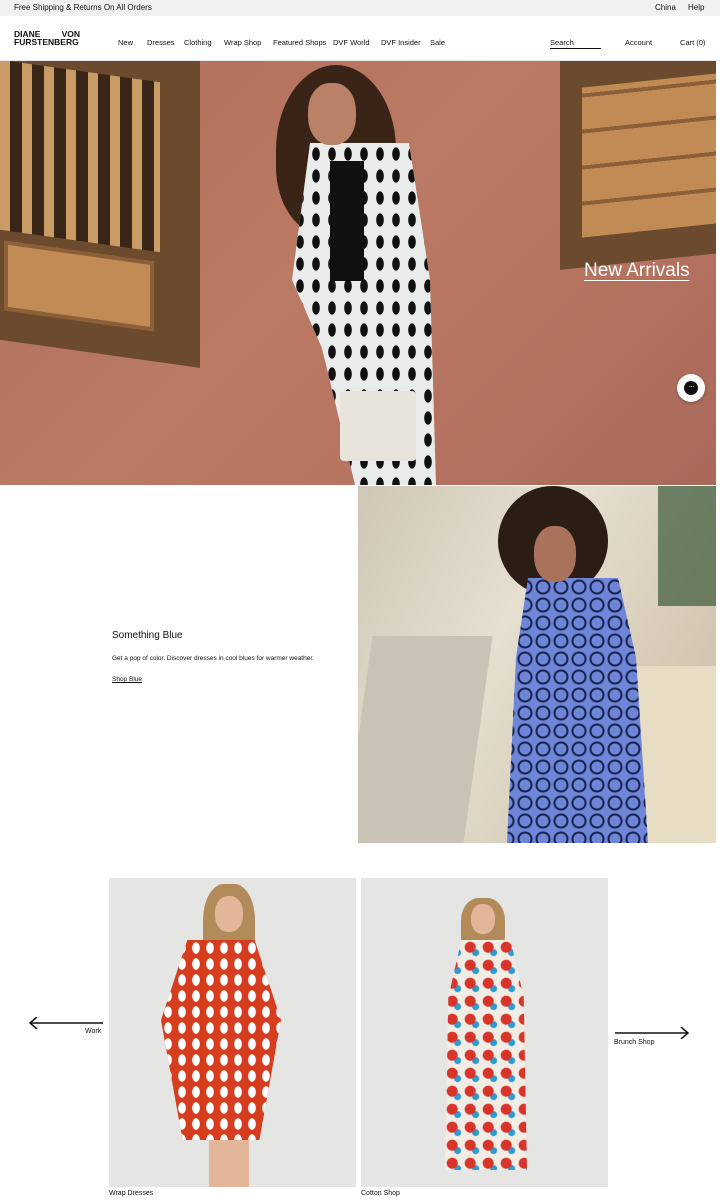 The height and width of the screenshot is (1200, 720). What do you see at coordinates (692, 42) in the screenshot?
I see `cart-link: Cart (0)` at bounding box center [692, 42].